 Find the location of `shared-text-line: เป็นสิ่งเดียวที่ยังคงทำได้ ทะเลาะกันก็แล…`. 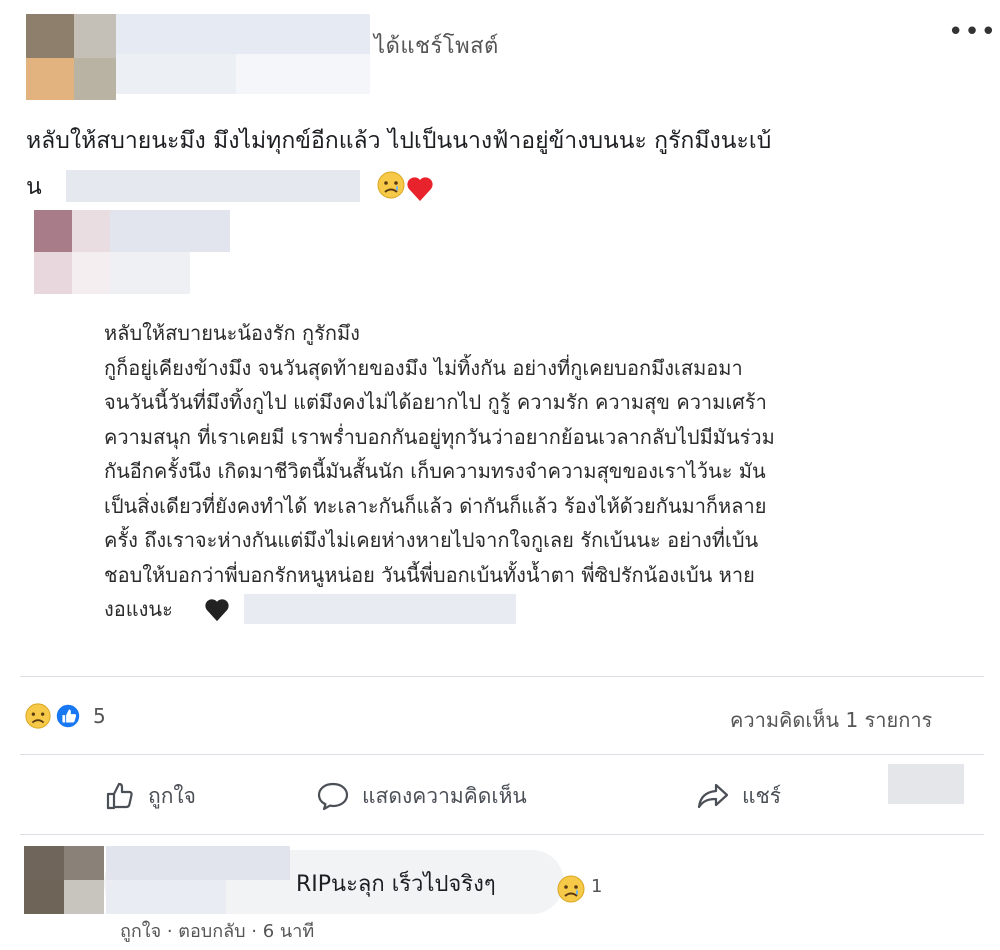

shared-text-line: เป็นสิ่งเดียวที่ยังคงทำได้ ทะเลาะกันก็แล… is located at coordinates (435, 505).